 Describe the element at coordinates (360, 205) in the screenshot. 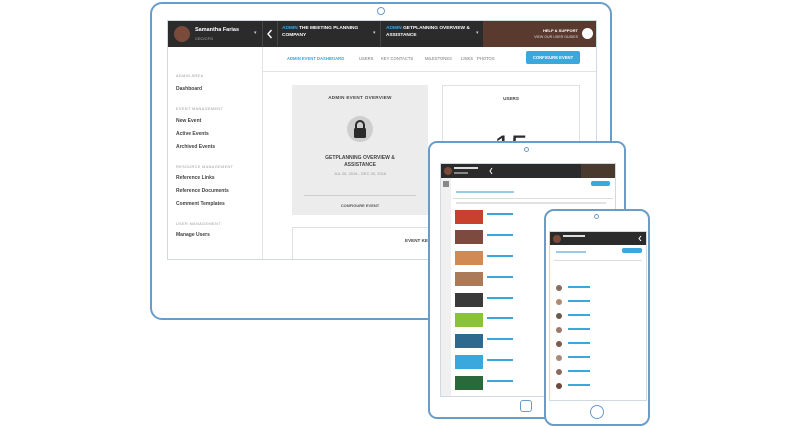

I see `overview-configure-link: CONFIGURE EVENT` at that location.